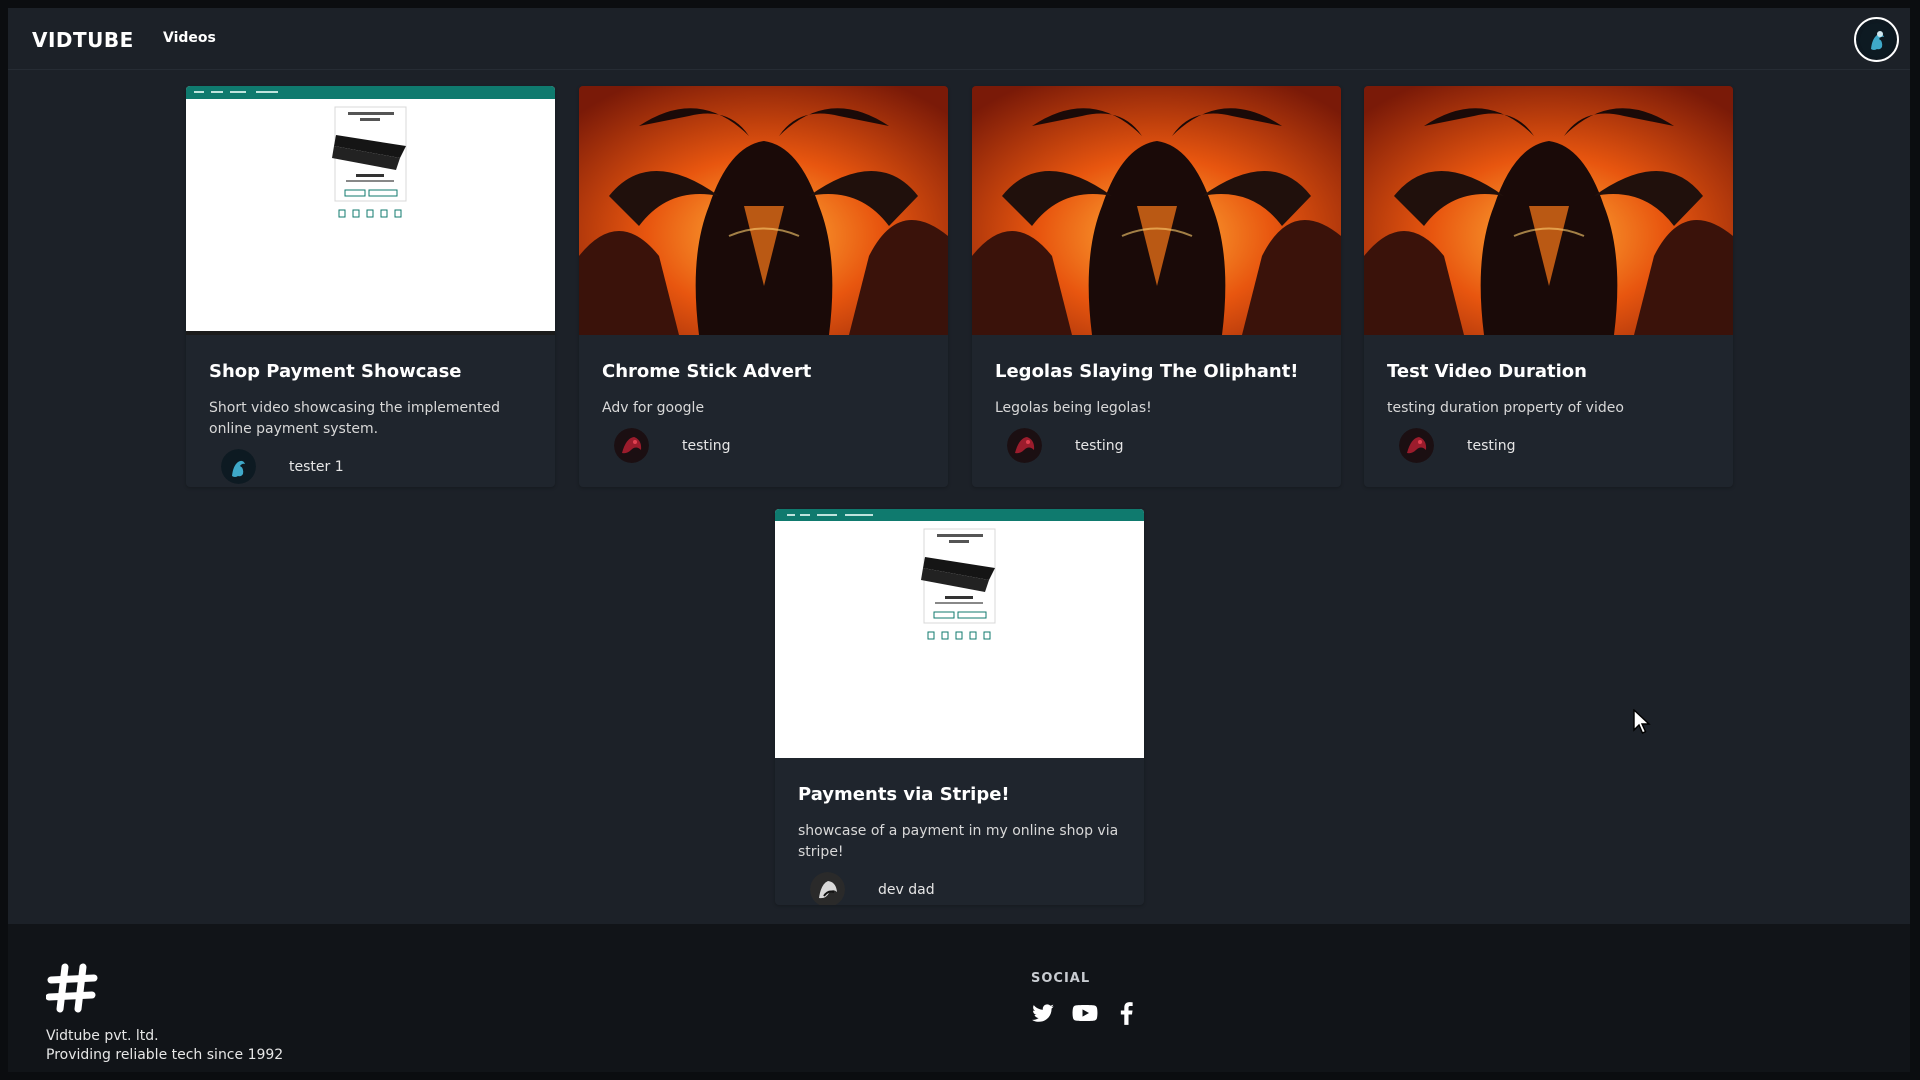 Image resolution: width=1920 pixels, height=1080 pixels. I want to click on facebook-icon, so click(1127, 1013).